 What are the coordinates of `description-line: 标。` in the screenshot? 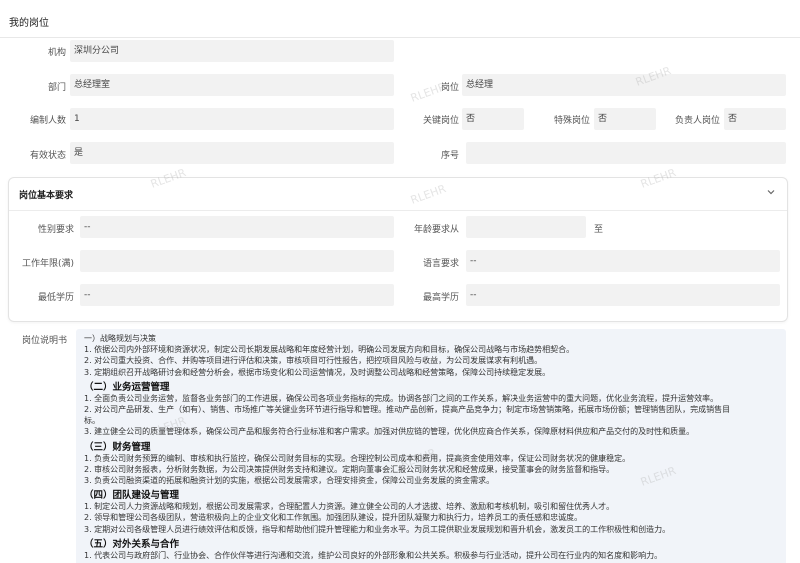 It's located at (92, 421).